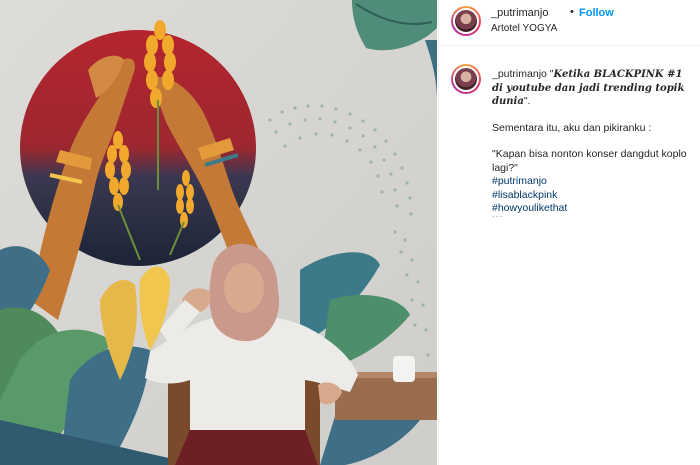  What do you see at coordinates (592, 209) in the screenshot?
I see `hashtag-link: #howyoulikethat` at bounding box center [592, 209].